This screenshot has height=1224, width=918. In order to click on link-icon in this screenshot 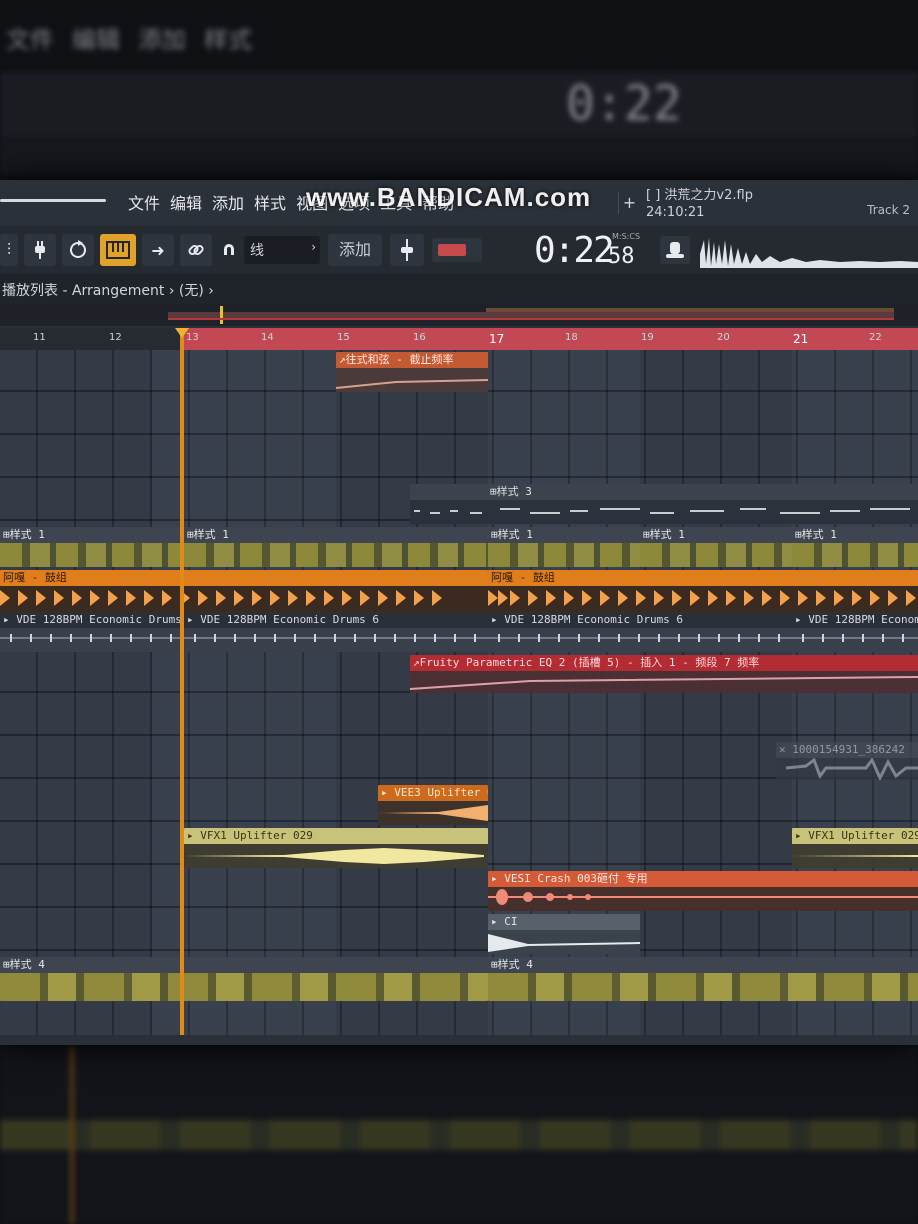, I will do `click(196, 250)`.